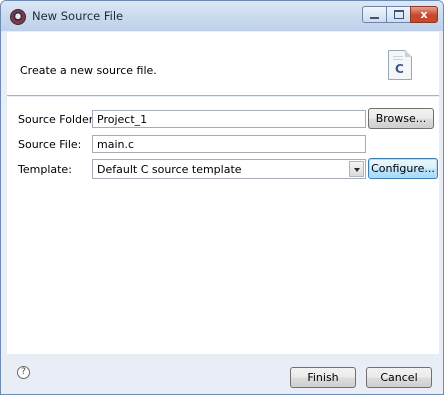  I want to click on close-icon: x, so click(424, 14).